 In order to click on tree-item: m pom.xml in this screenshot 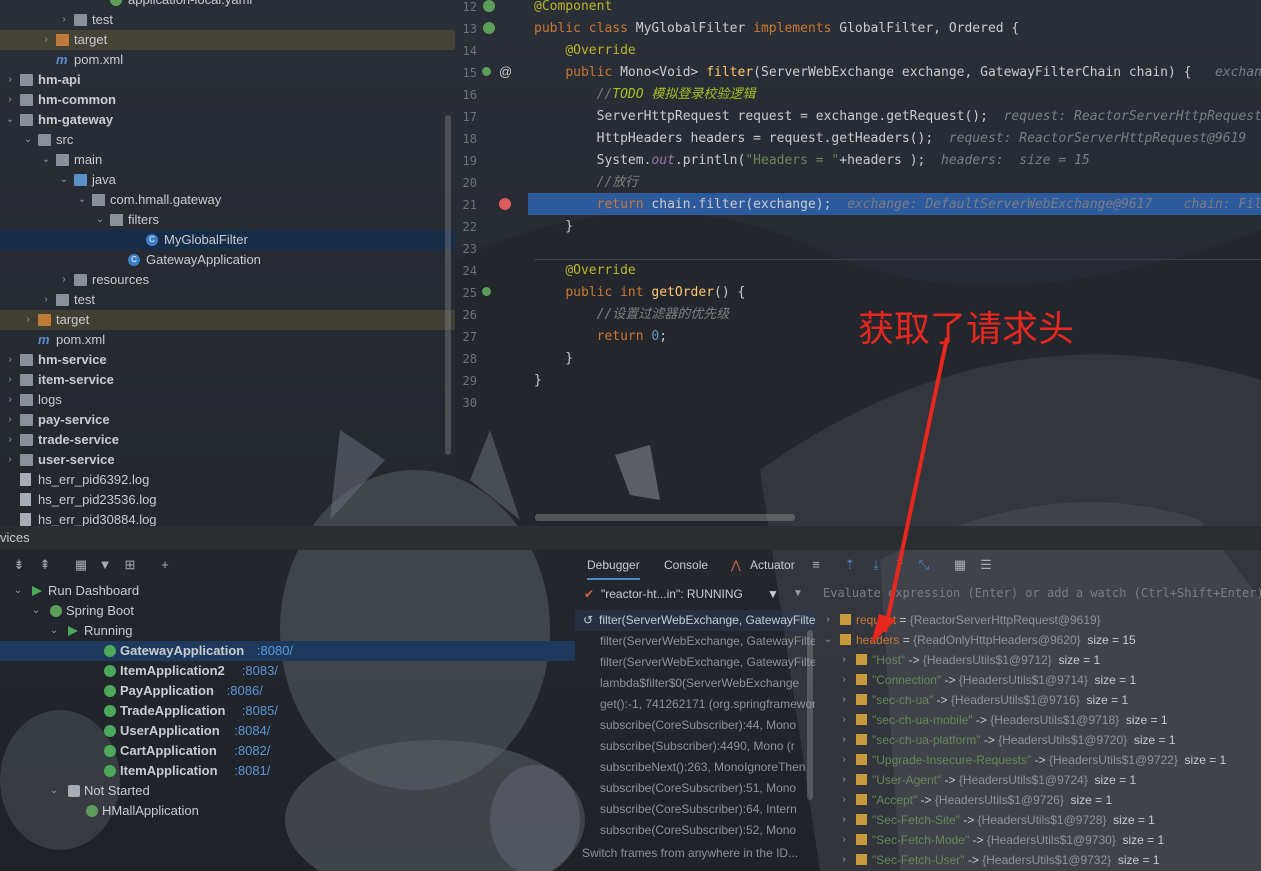, I will do `click(227, 340)`.